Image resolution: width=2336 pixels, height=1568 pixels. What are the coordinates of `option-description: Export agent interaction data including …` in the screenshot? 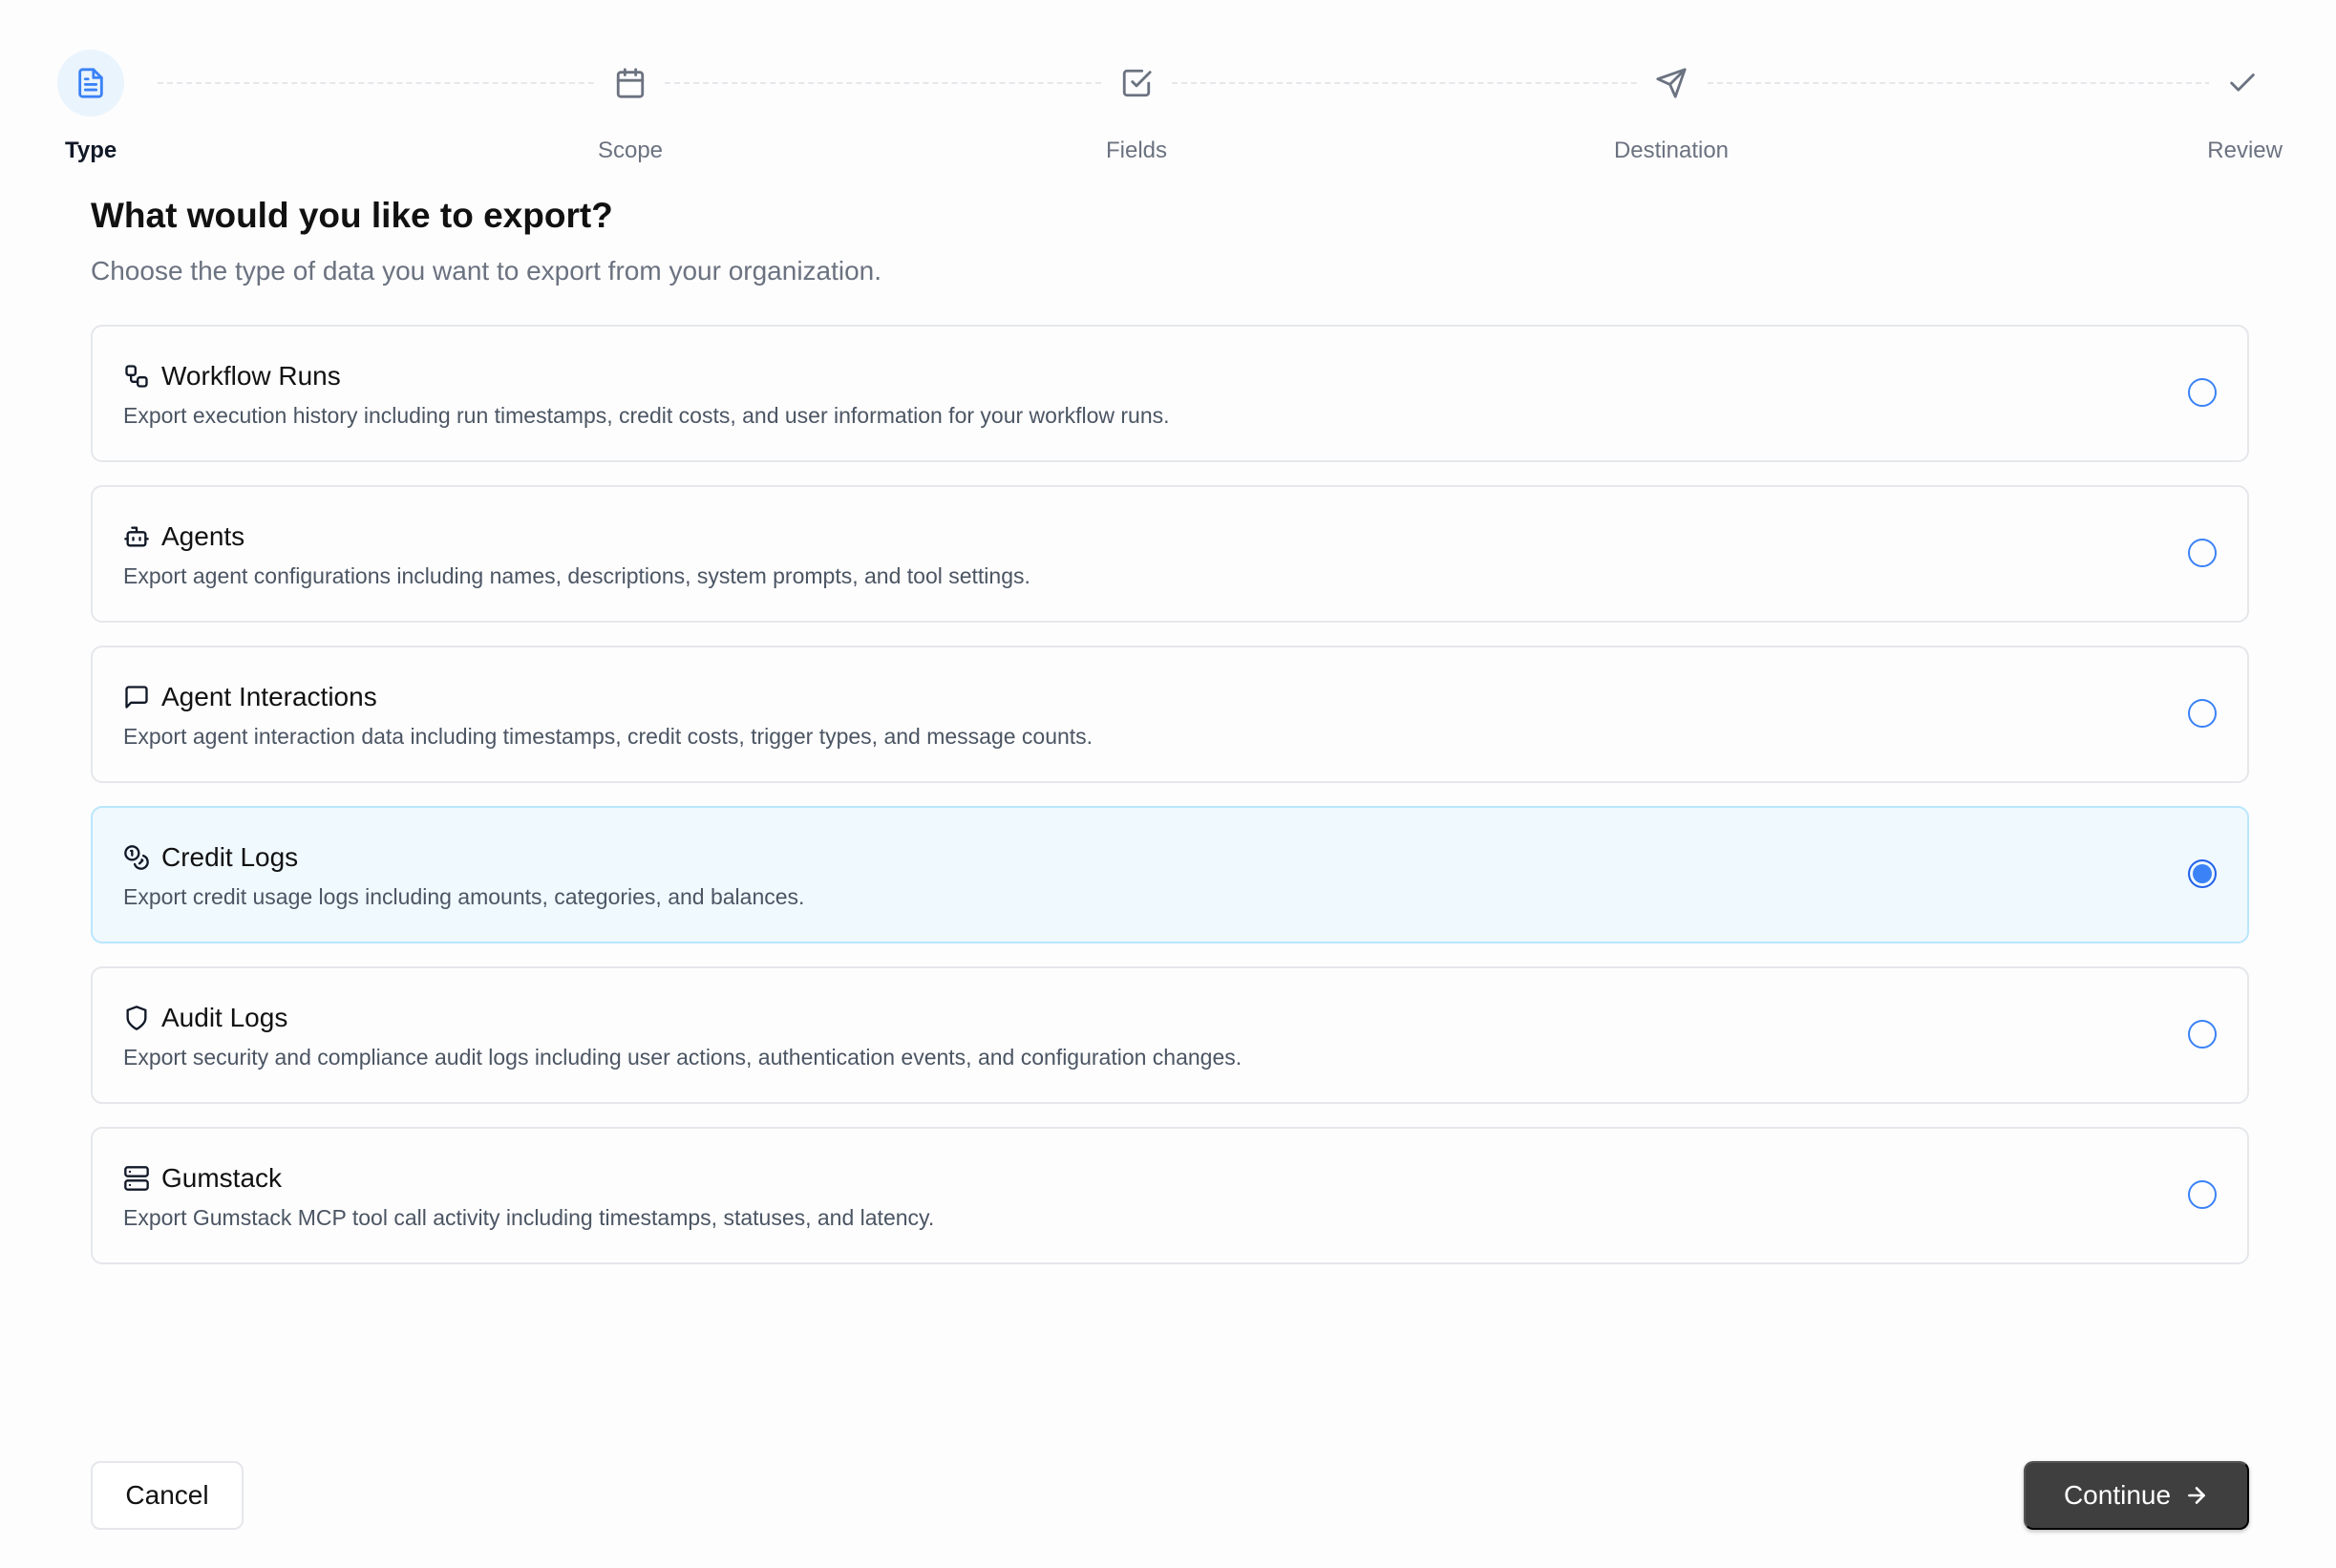 It's located at (608, 736).